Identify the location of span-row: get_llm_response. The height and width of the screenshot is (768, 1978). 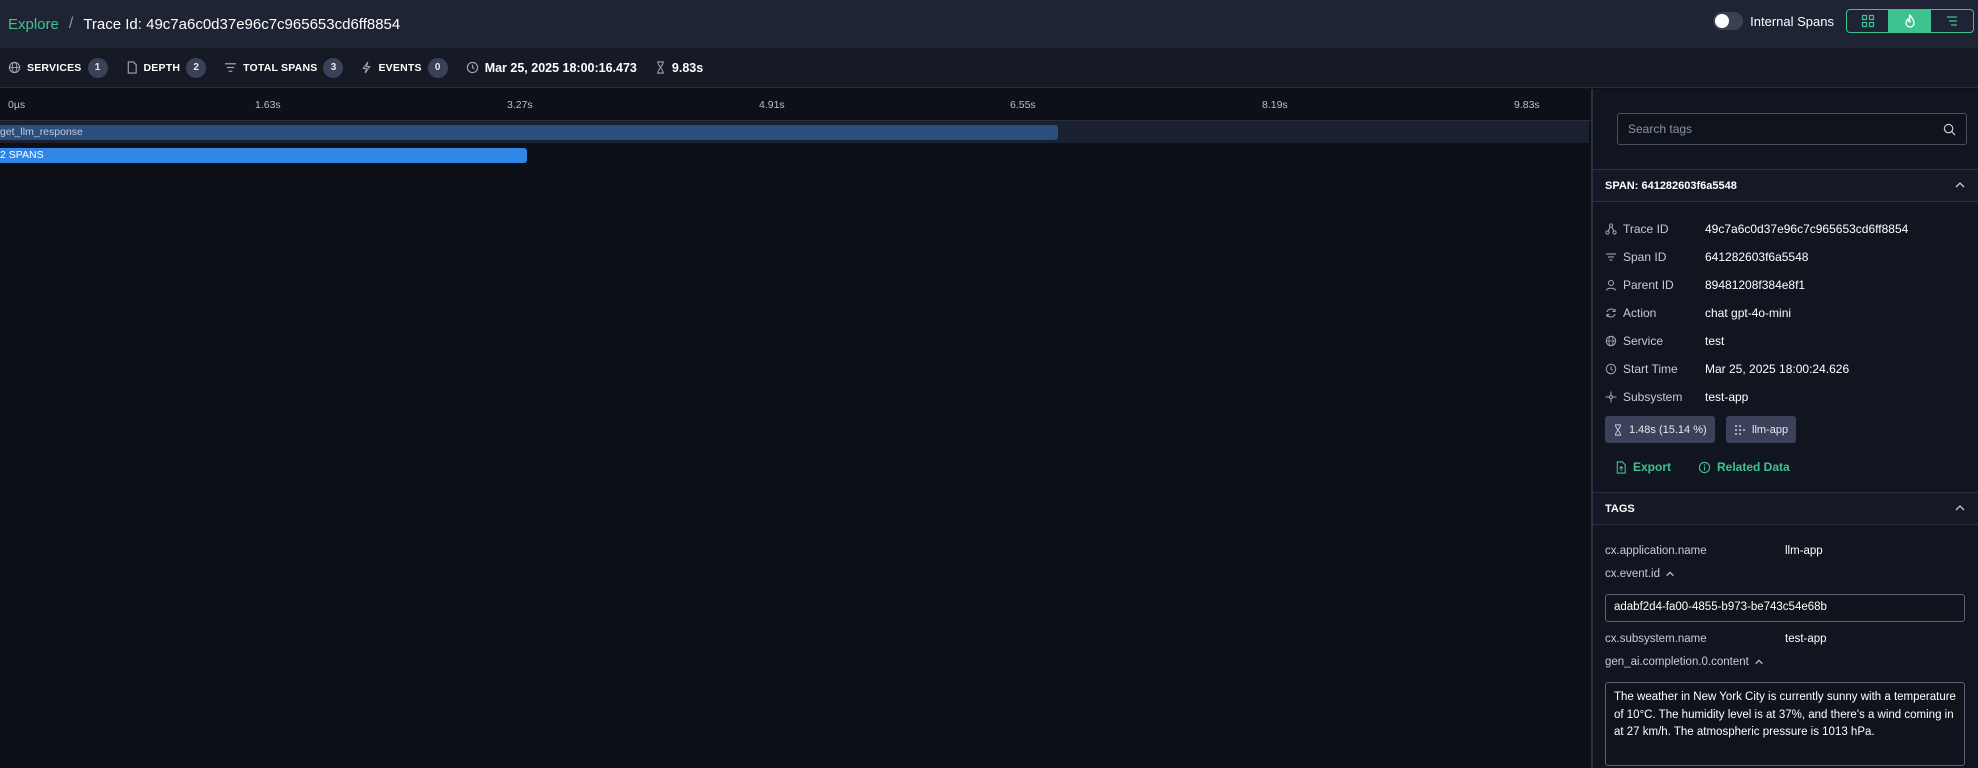
(794, 132).